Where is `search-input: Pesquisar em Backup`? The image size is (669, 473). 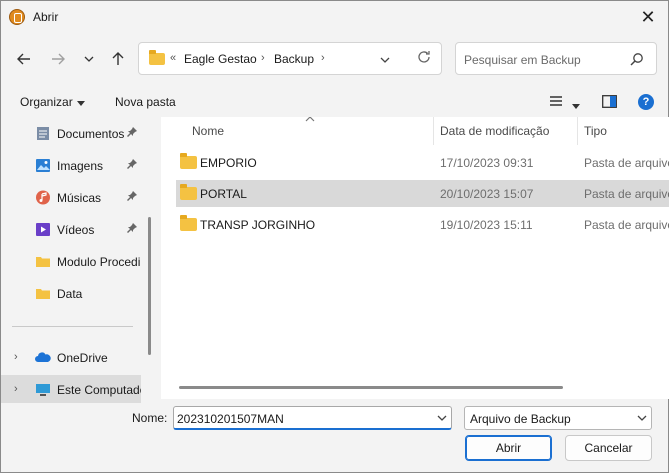 search-input: Pesquisar em Backup is located at coordinates (522, 60).